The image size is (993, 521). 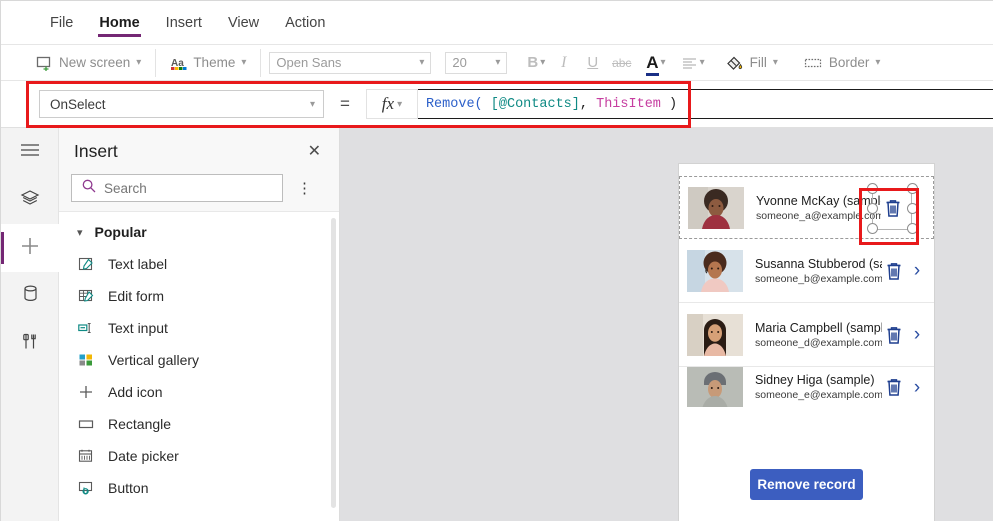 What do you see at coordinates (86, 456) in the screenshot?
I see `date-picker-icon` at bounding box center [86, 456].